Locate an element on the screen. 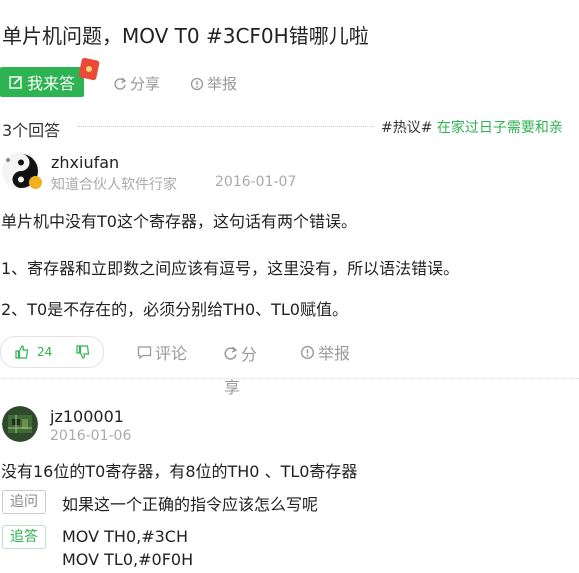 This screenshot has height=573, width=579. dislike-button is located at coordinates (83, 352).